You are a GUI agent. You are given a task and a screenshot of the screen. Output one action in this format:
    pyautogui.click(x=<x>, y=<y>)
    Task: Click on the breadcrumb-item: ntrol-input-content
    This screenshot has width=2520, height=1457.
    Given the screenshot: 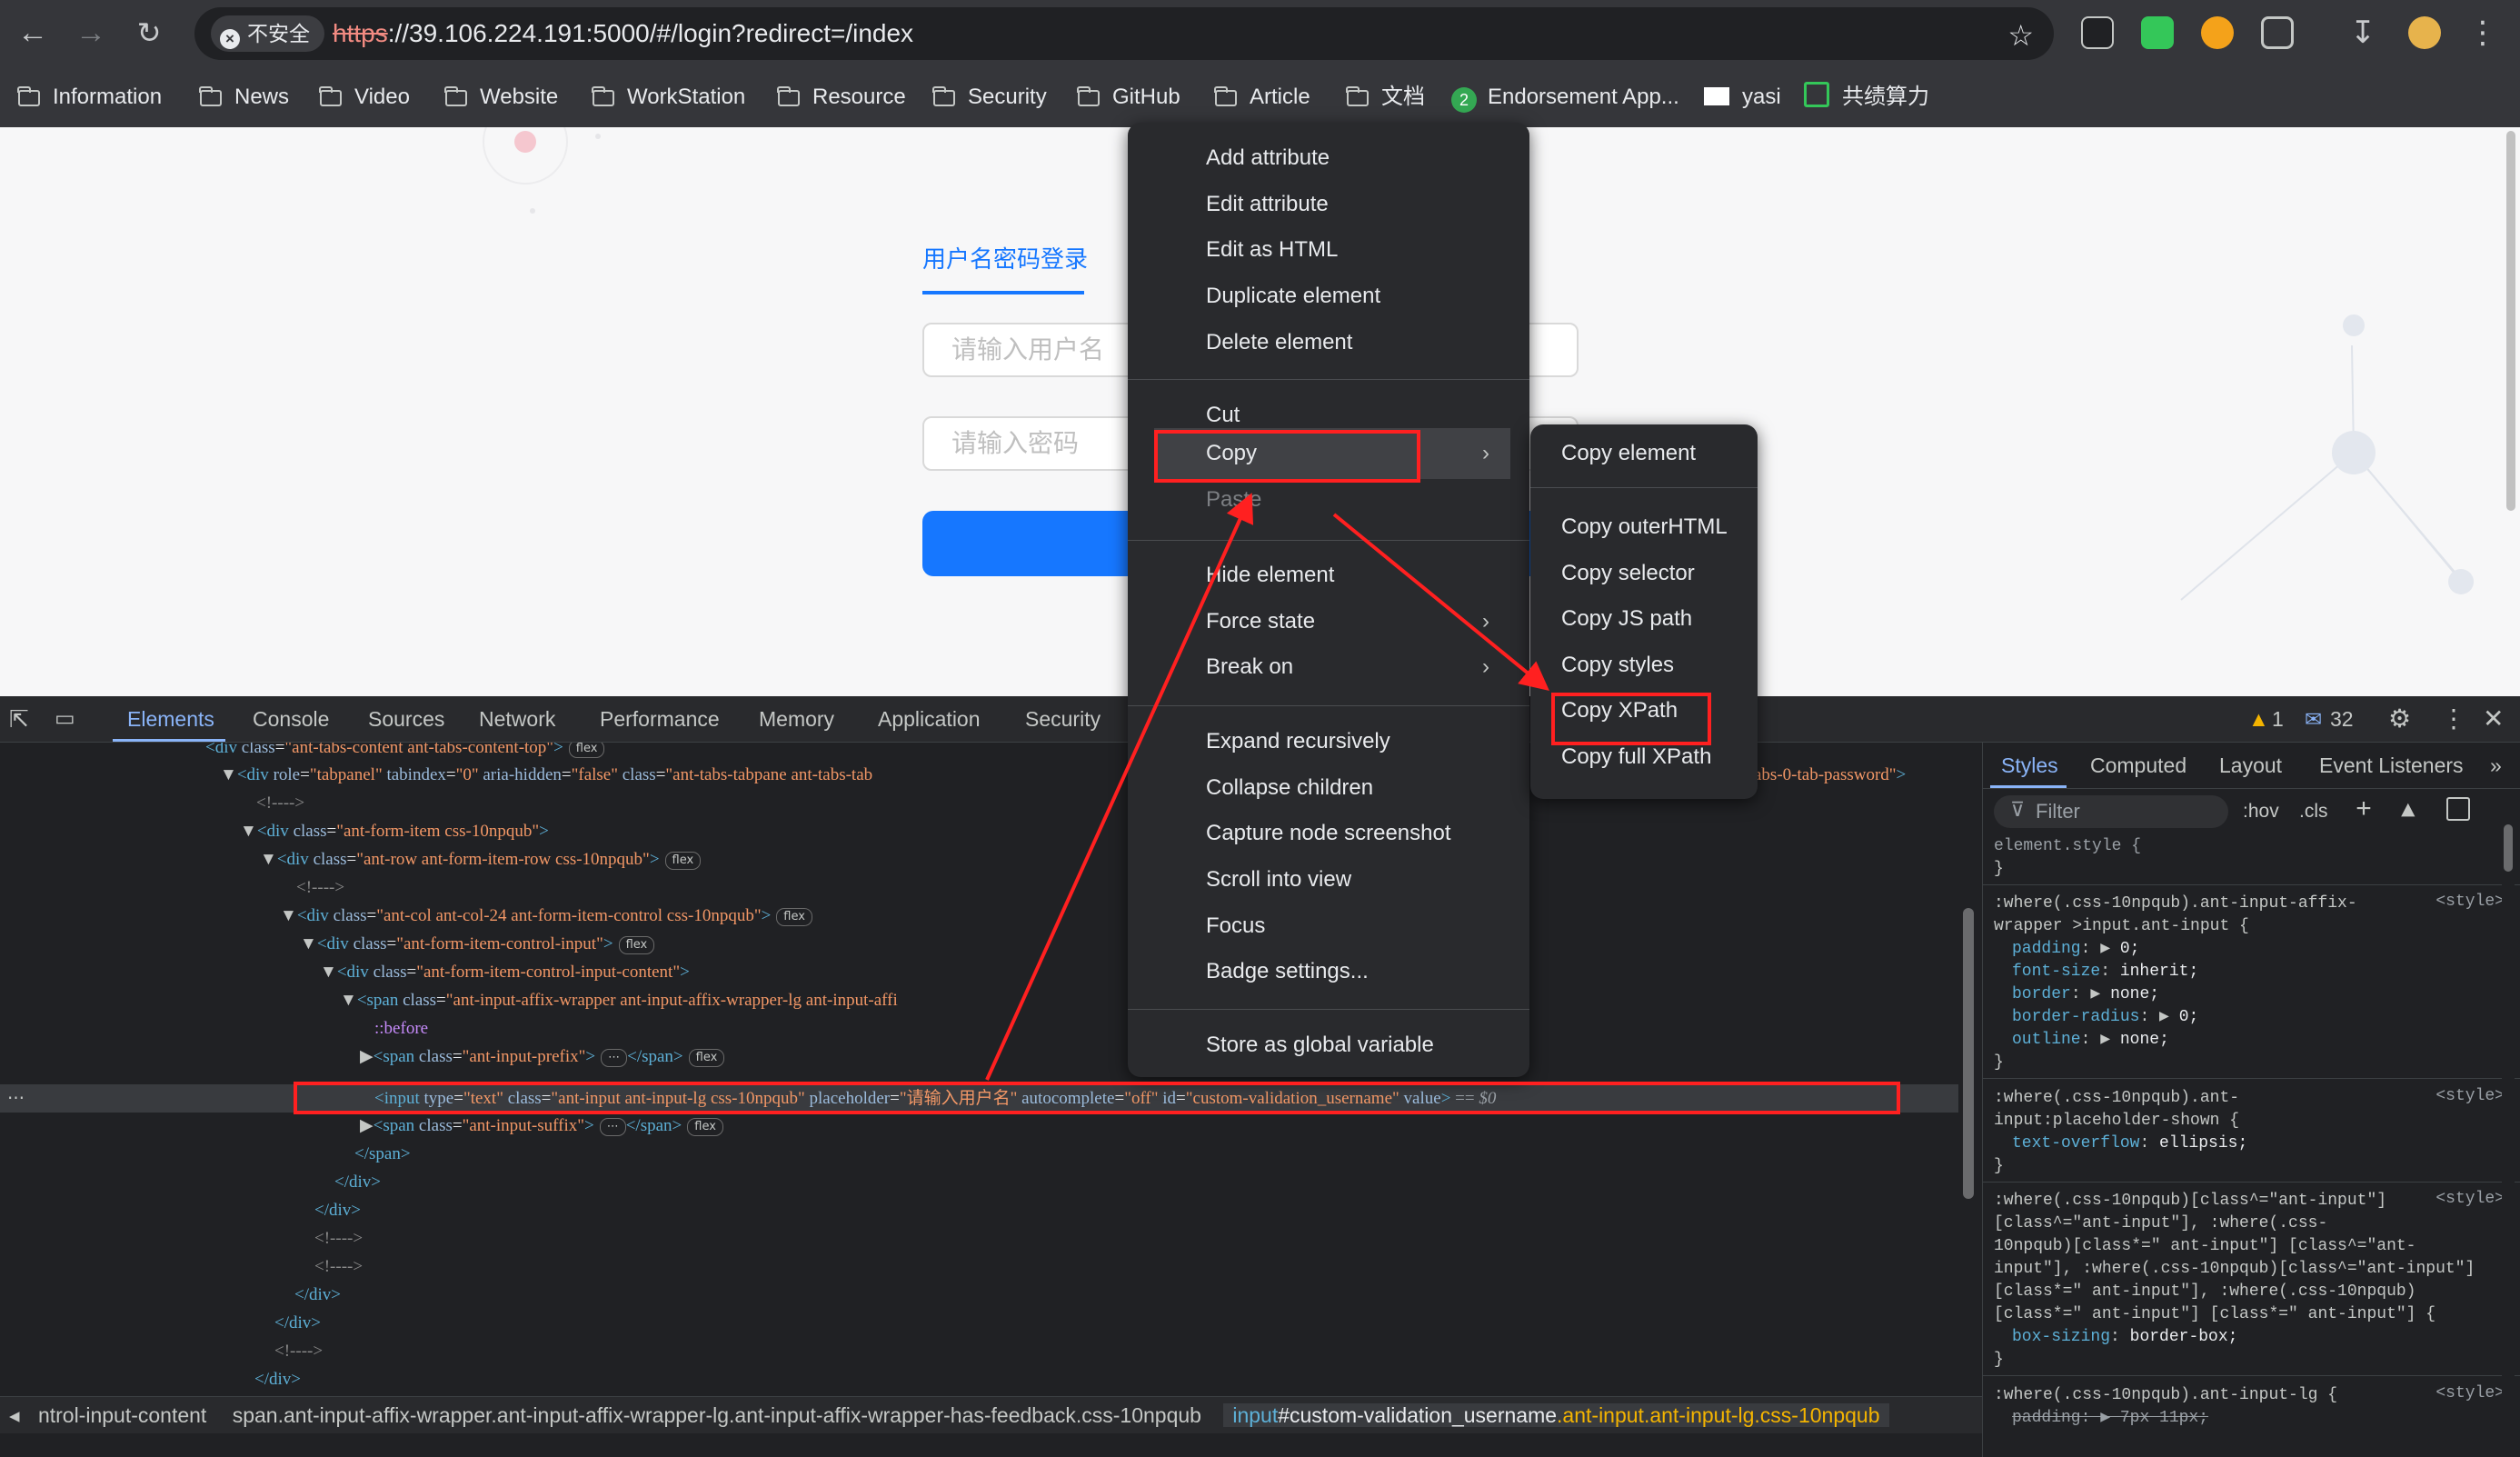 What is the action you would take?
    pyautogui.click(x=122, y=1415)
    